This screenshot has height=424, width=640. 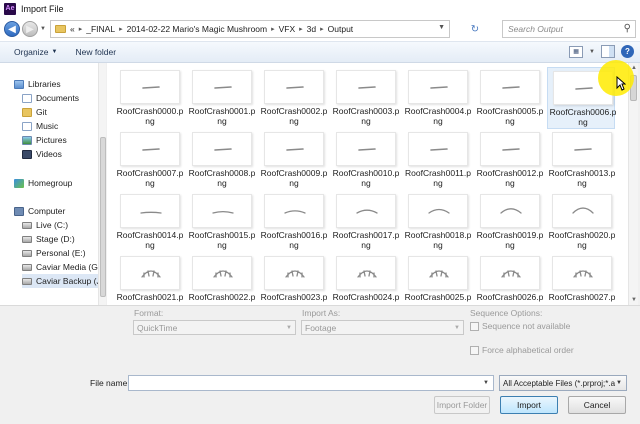 I want to click on file-tile: RoofCrash0022.png, so click(x=221, y=279).